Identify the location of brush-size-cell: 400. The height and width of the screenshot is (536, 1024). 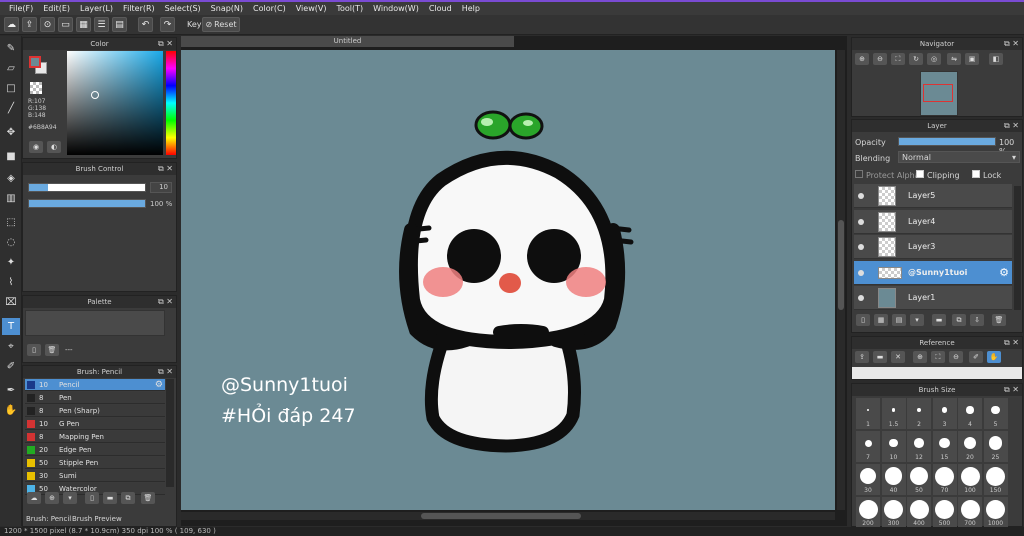
(919, 512).